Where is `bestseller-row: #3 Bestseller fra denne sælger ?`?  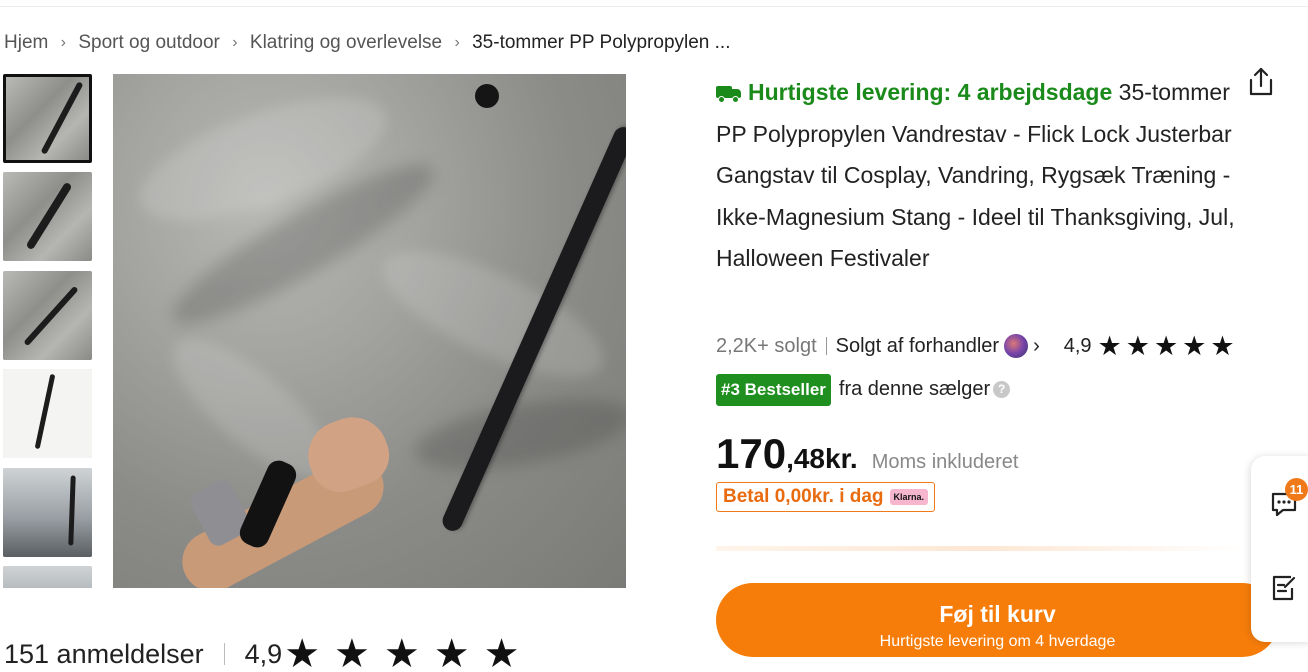 bestseller-row: #3 Bestseller fra denne sælger ? is located at coordinates (863, 389).